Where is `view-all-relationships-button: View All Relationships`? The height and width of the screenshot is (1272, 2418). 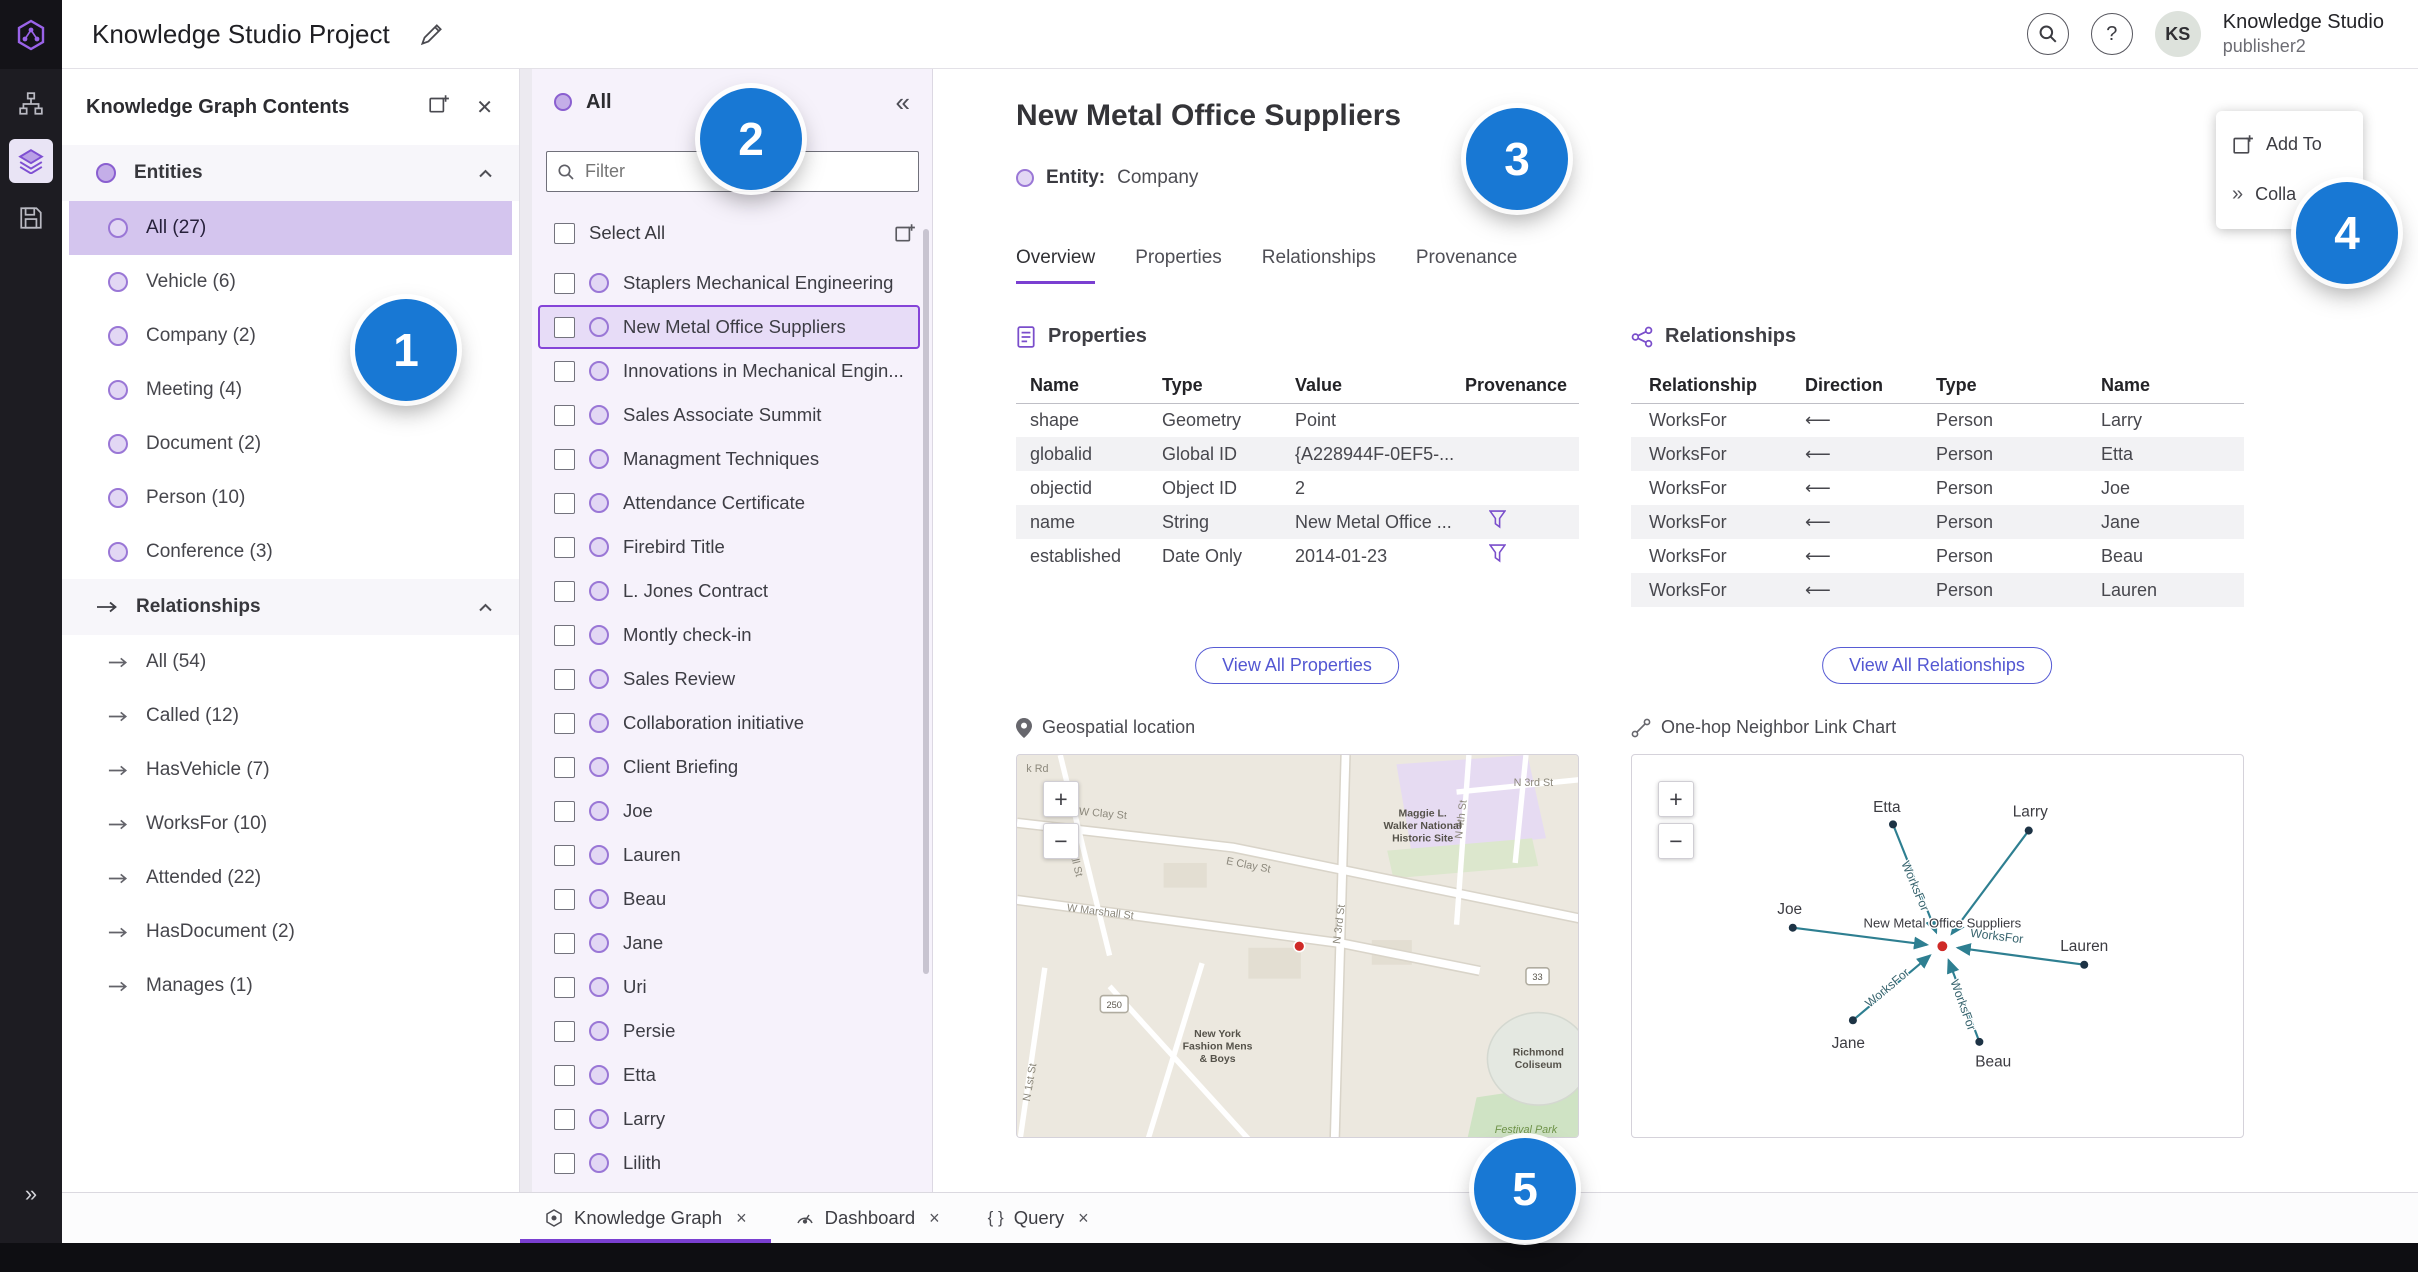
view-all-relationships-button: View All Relationships is located at coordinates (1937, 665).